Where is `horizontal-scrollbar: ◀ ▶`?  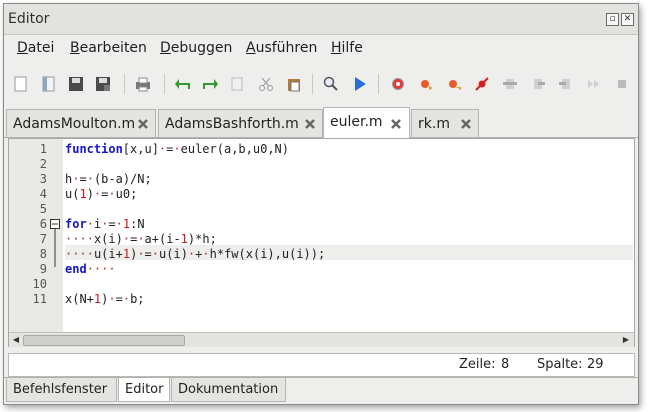
horizontal-scrollbar: ◀ ▶ is located at coordinates (321, 339).